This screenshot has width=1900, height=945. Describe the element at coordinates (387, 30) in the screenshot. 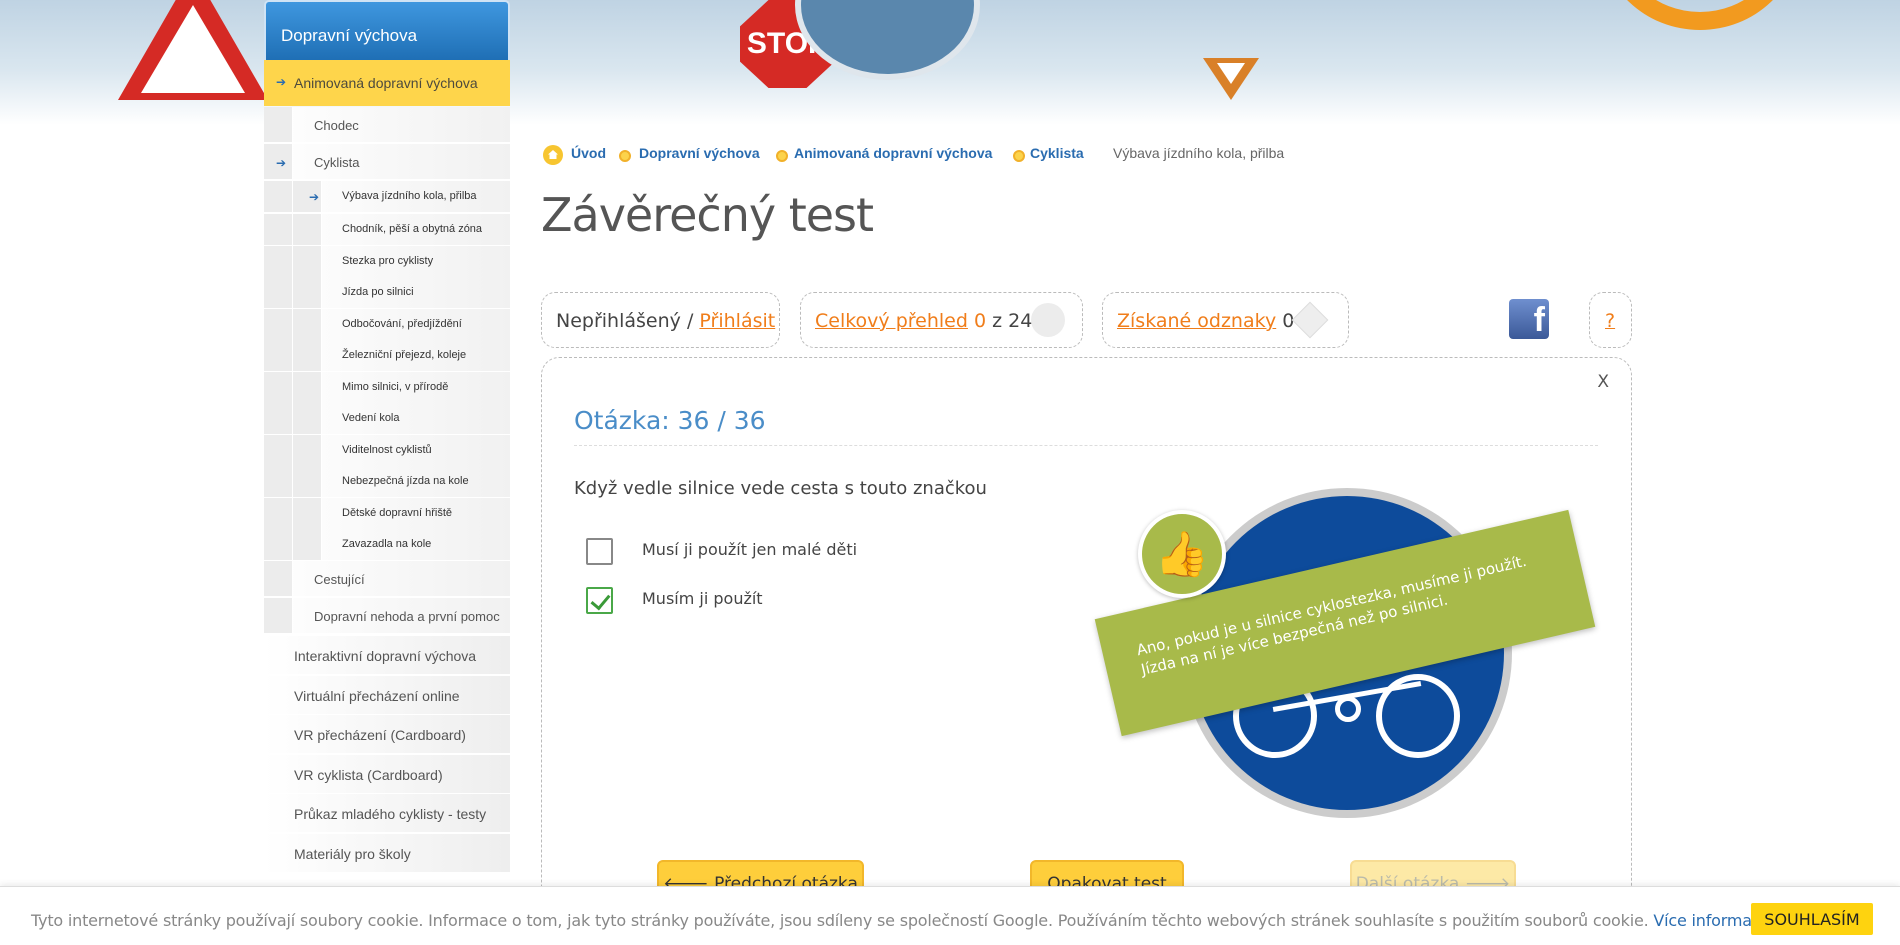

I see `sidebar-title: Dopravní výchova` at that location.